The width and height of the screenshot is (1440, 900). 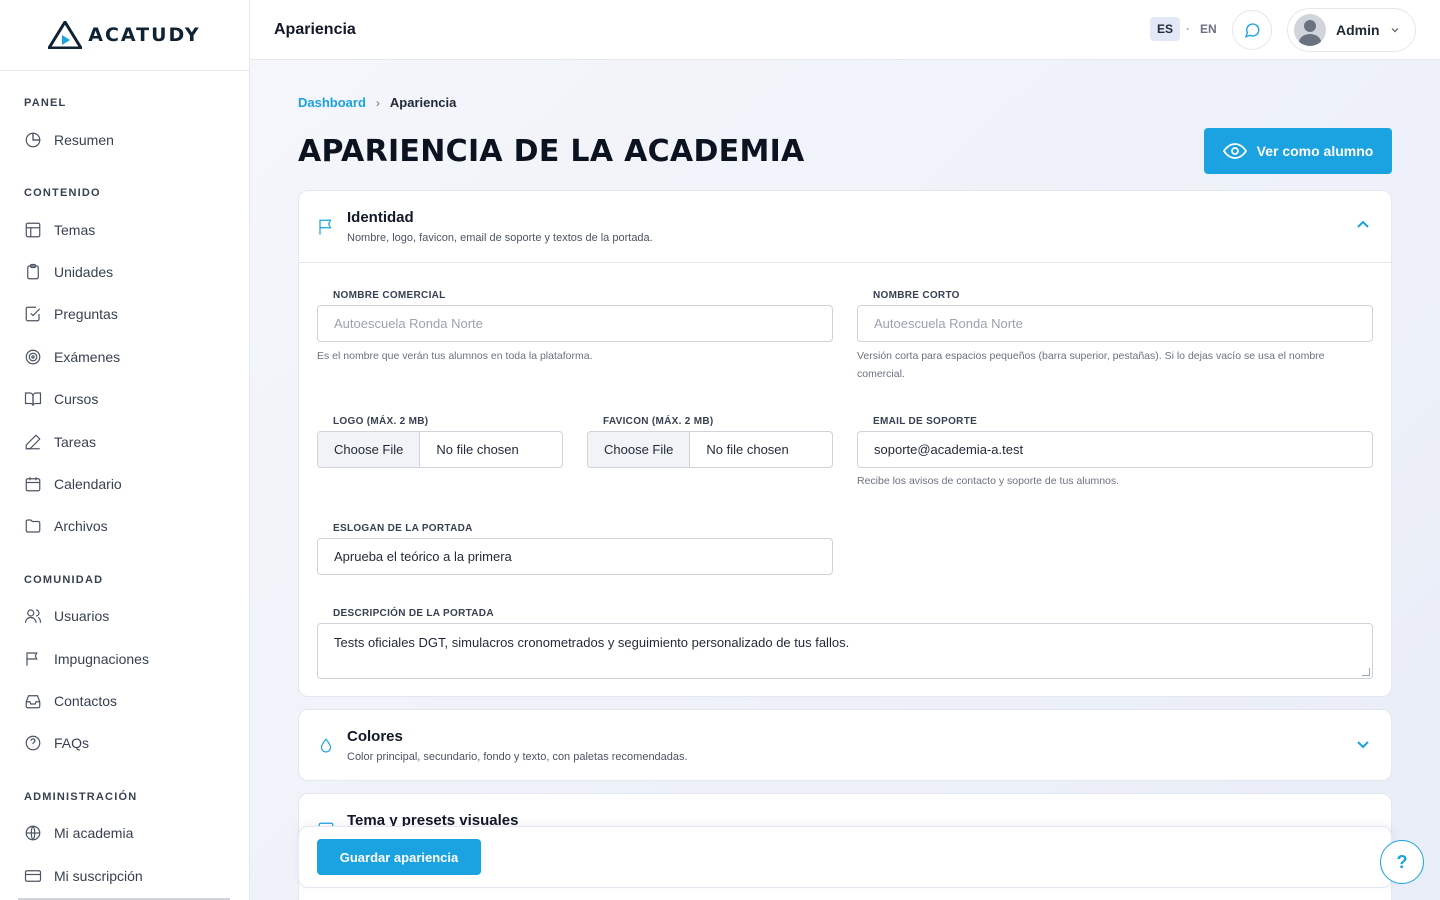 What do you see at coordinates (658, 421) in the screenshot?
I see `favicon-label: FAVICON (MÁX. 2 MB)` at bounding box center [658, 421].